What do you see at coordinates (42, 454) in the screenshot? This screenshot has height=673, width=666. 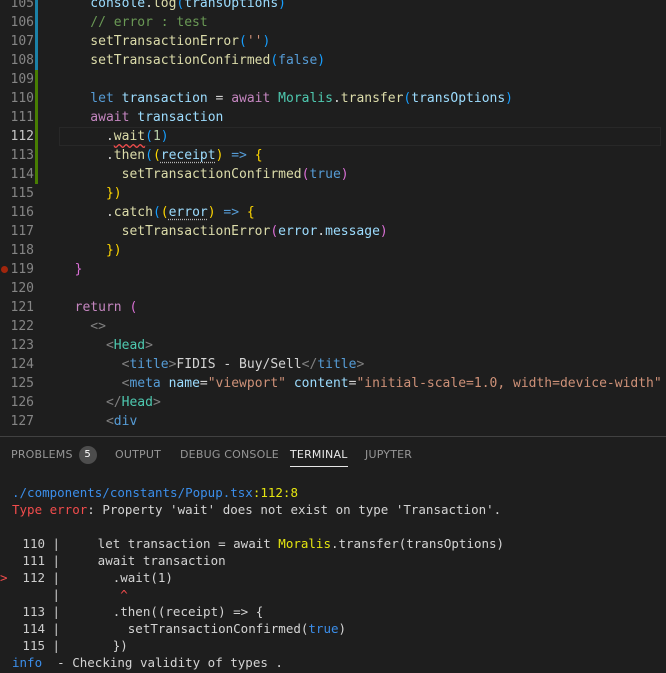 I see `tab-problems-label: PROBLEMS` at bounding box center [42, 454].